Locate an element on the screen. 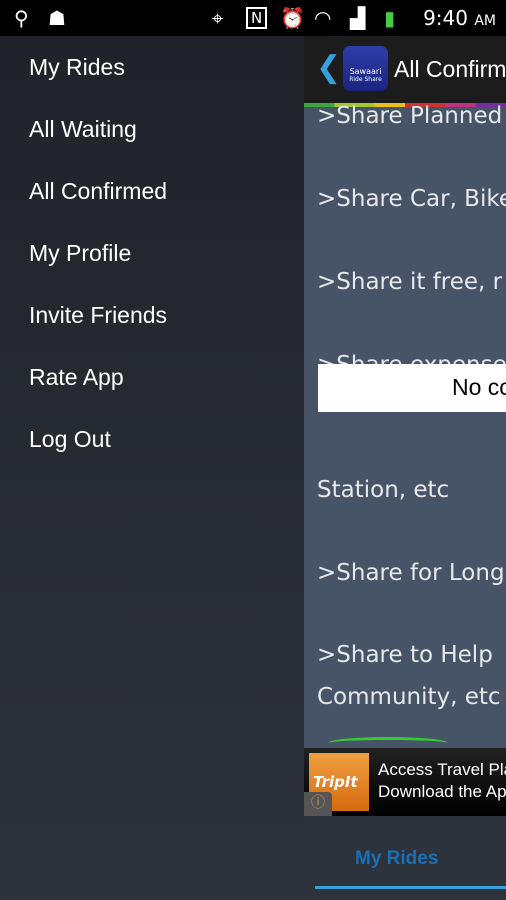 The height and width of the screenshot is (900, 506). alarm-icon: ⏰ is located at coordinates (292, 18).